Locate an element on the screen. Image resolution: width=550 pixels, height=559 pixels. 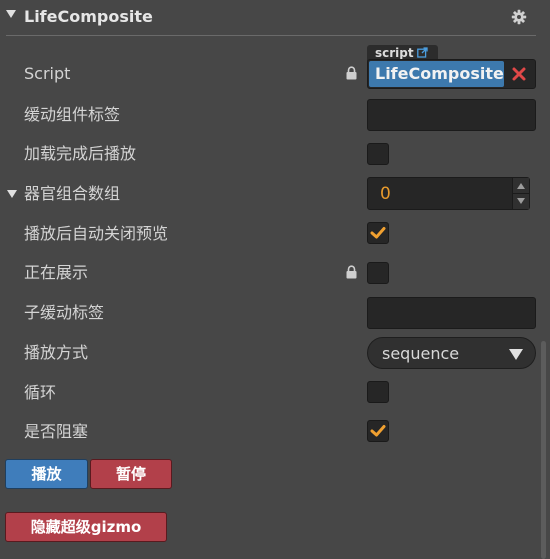
close-icon is located at coordinates (519, 74).